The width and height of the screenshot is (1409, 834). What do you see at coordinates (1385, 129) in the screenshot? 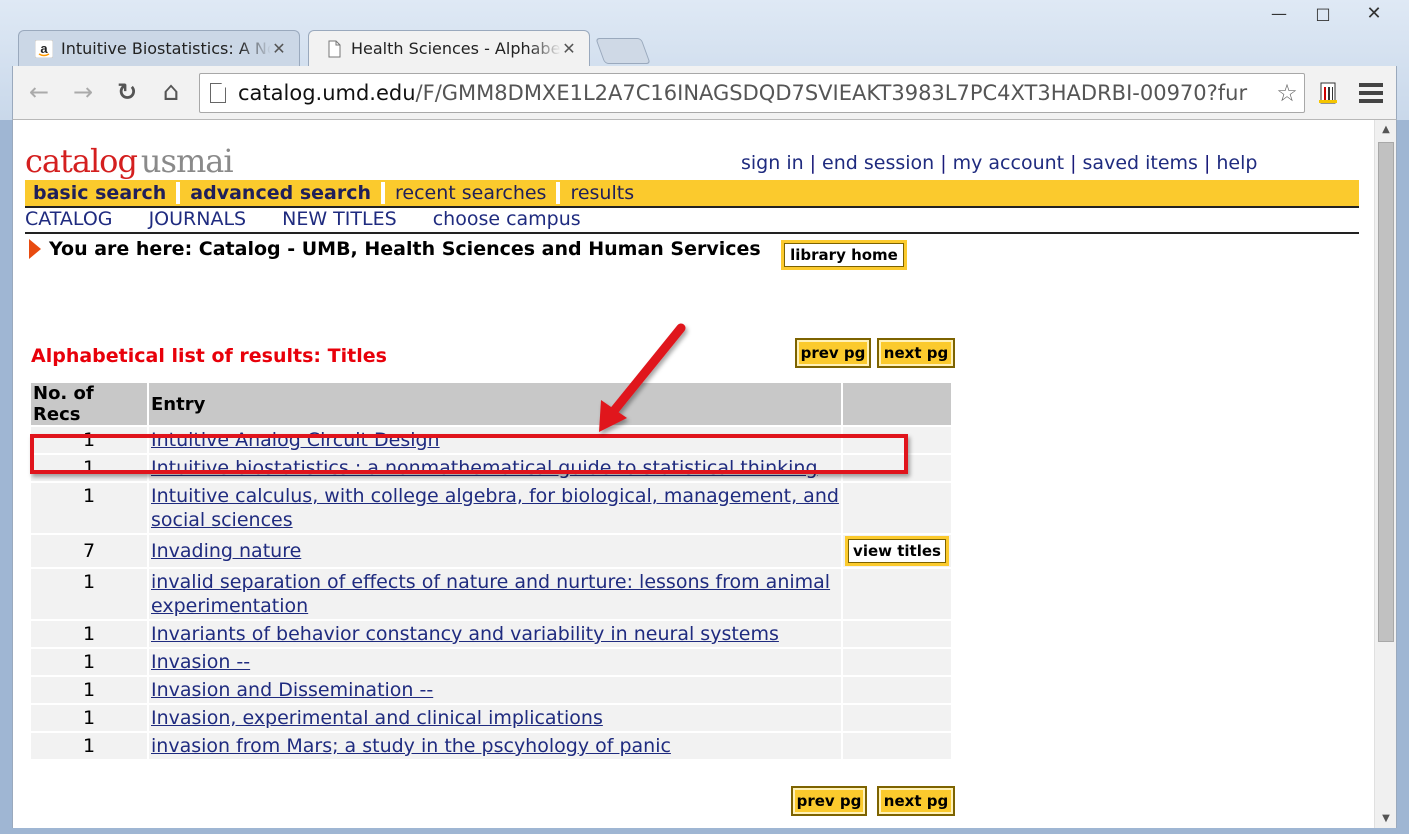
I see `scroll-up-icon: ▲` at bounding box center [1385, 129].